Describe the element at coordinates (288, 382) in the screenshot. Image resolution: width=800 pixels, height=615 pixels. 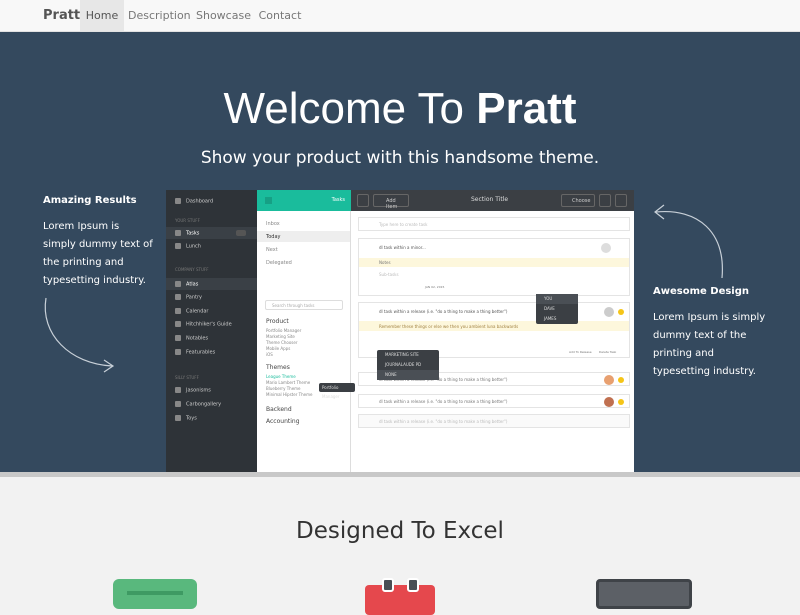
I see `list-subitem: Mario Lambert Theme` at that location.